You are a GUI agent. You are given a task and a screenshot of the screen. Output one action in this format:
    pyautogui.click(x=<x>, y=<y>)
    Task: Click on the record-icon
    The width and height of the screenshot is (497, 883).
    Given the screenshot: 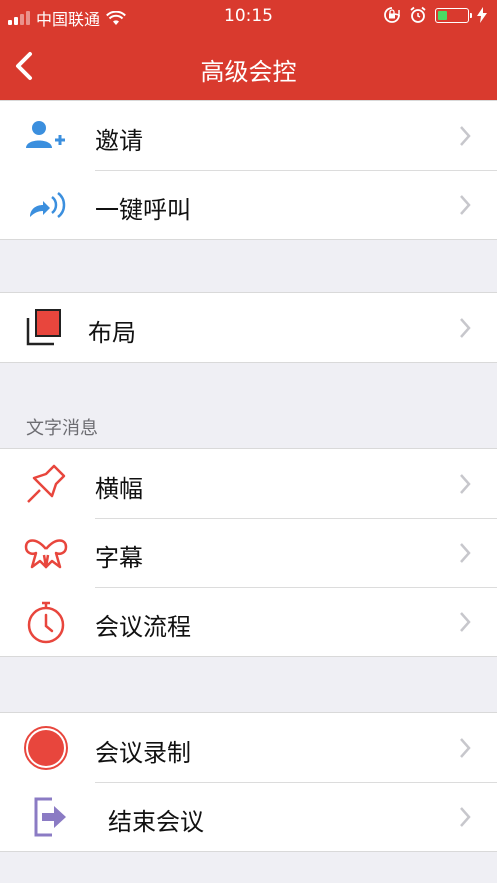 What is the action you would take?
    pyautogui.click(x=46, y=748)
    